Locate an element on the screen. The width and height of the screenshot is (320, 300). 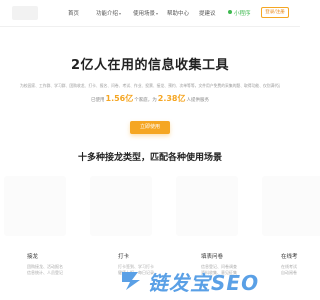
hero-stats: 已使用1.56亿个家庭，为2.38亿人提供服务 is located at coordinates (150, 98).